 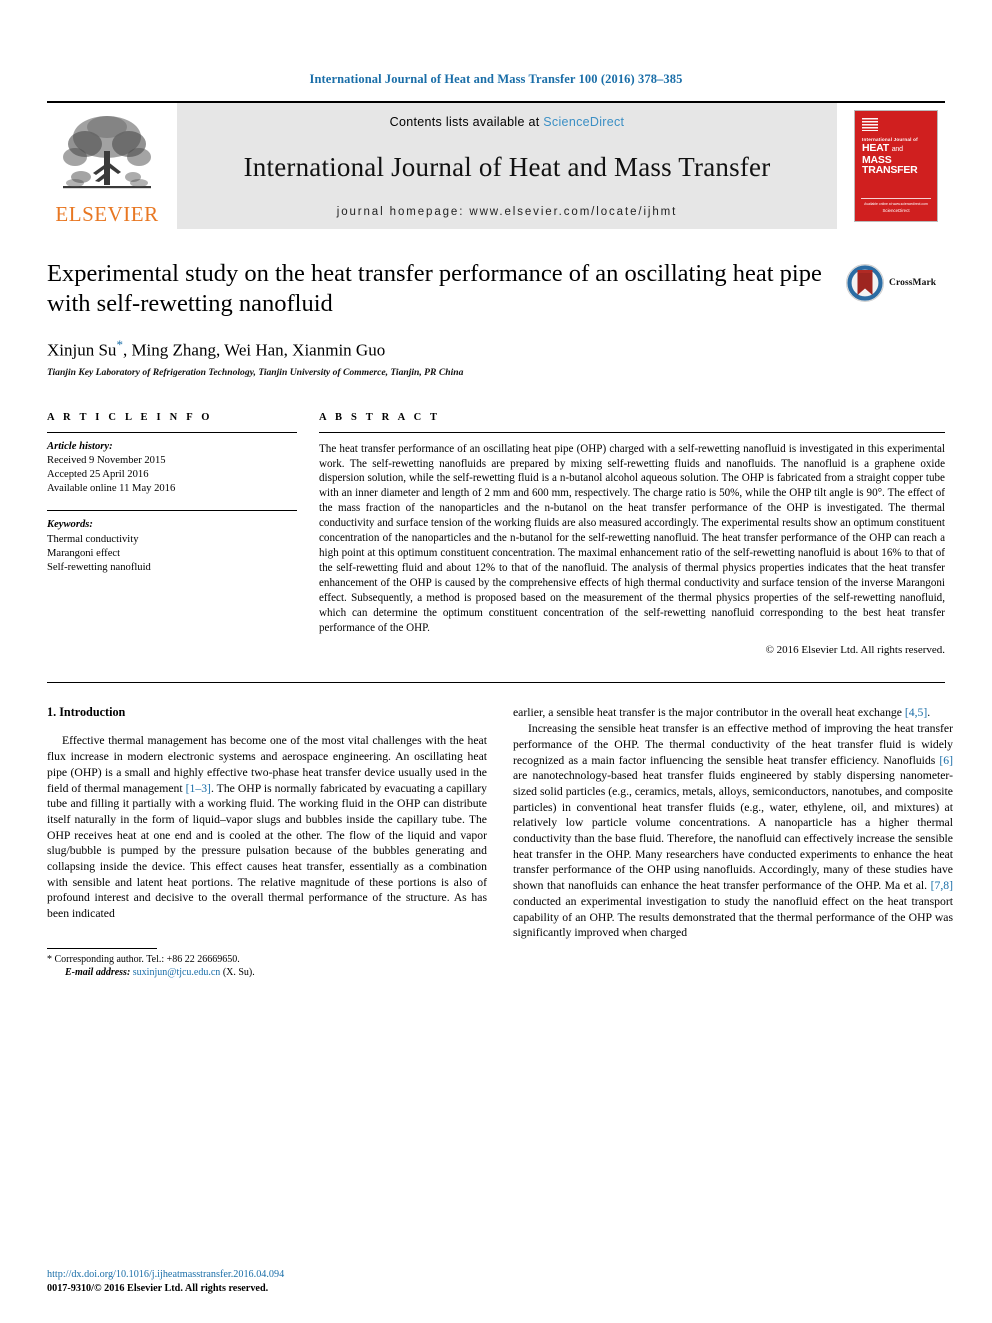 I want to click on keyword-item: Self-rewetting nanofluid, so click(x=99, y=568).